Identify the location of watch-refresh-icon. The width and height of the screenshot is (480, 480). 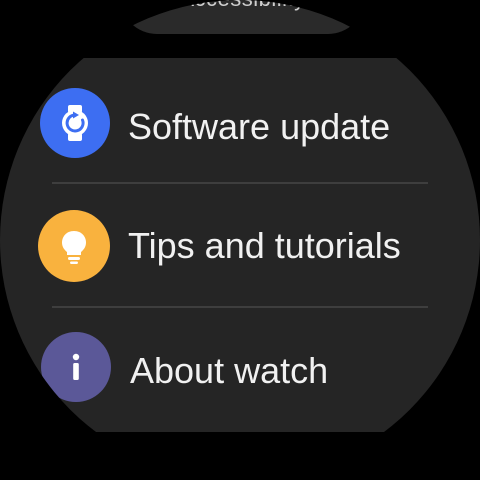
(75, 123).